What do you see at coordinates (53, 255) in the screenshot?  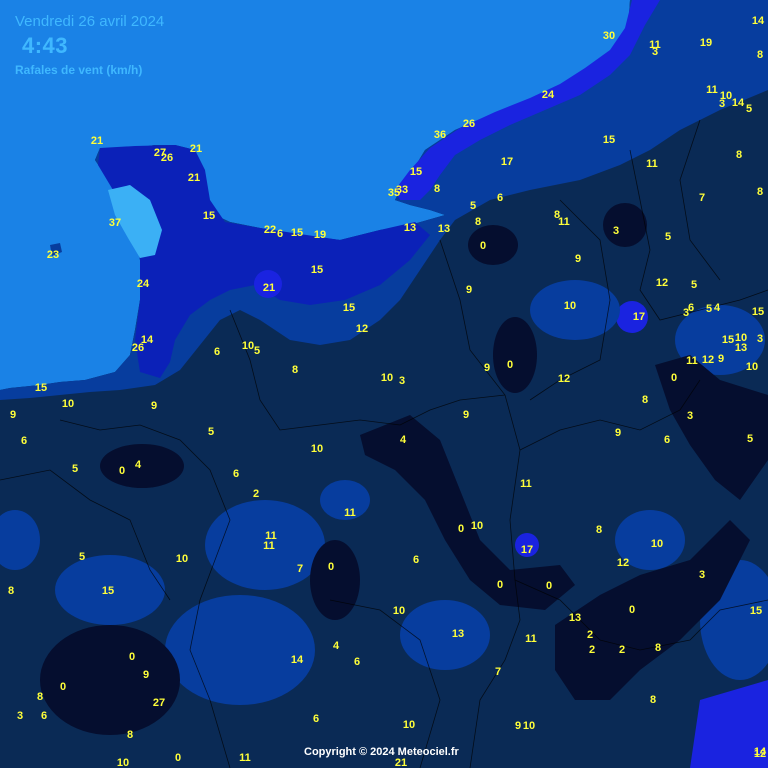 I see `wind-gust-value: 23` at bounding box center [53, 255].